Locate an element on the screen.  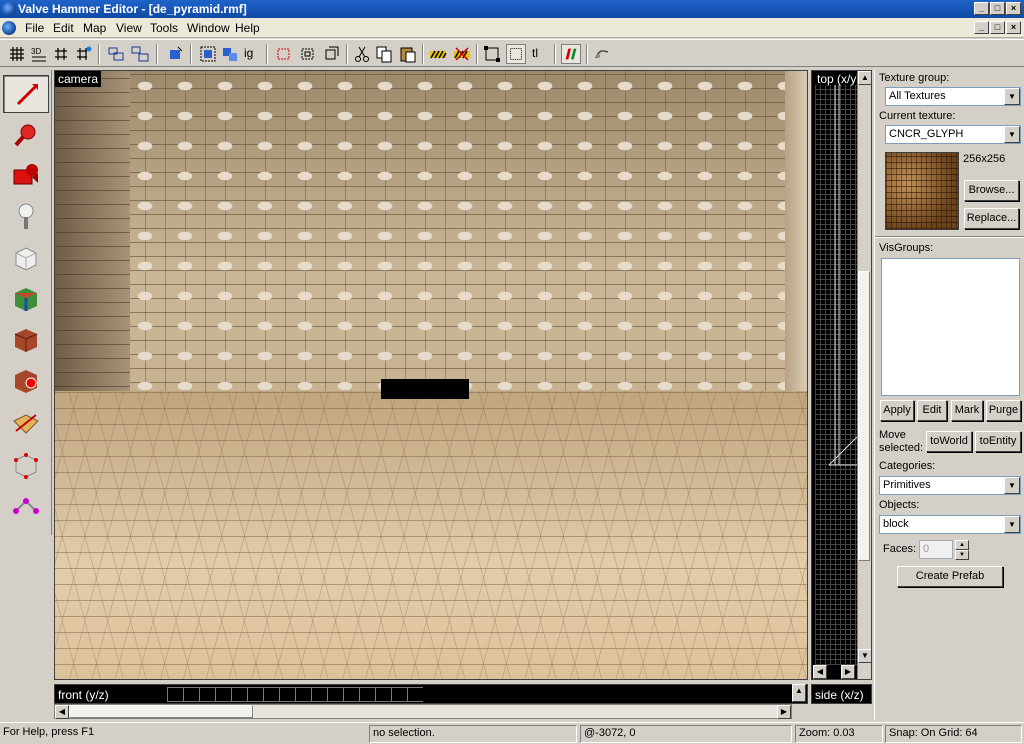
maximize-button: □ is located at coordinates (997, 8).